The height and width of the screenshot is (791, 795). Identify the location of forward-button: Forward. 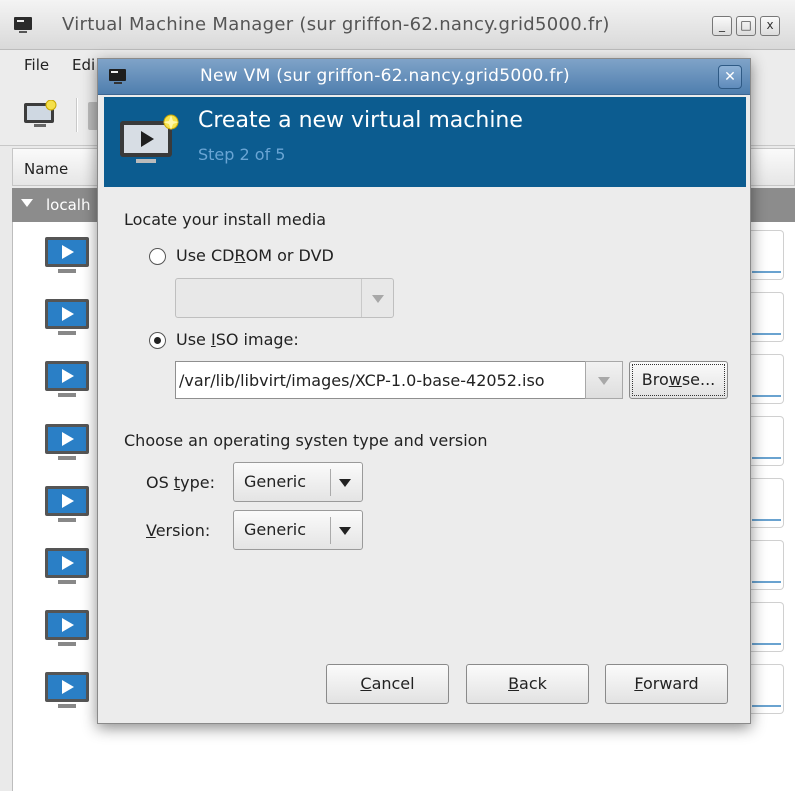
(666, 684).